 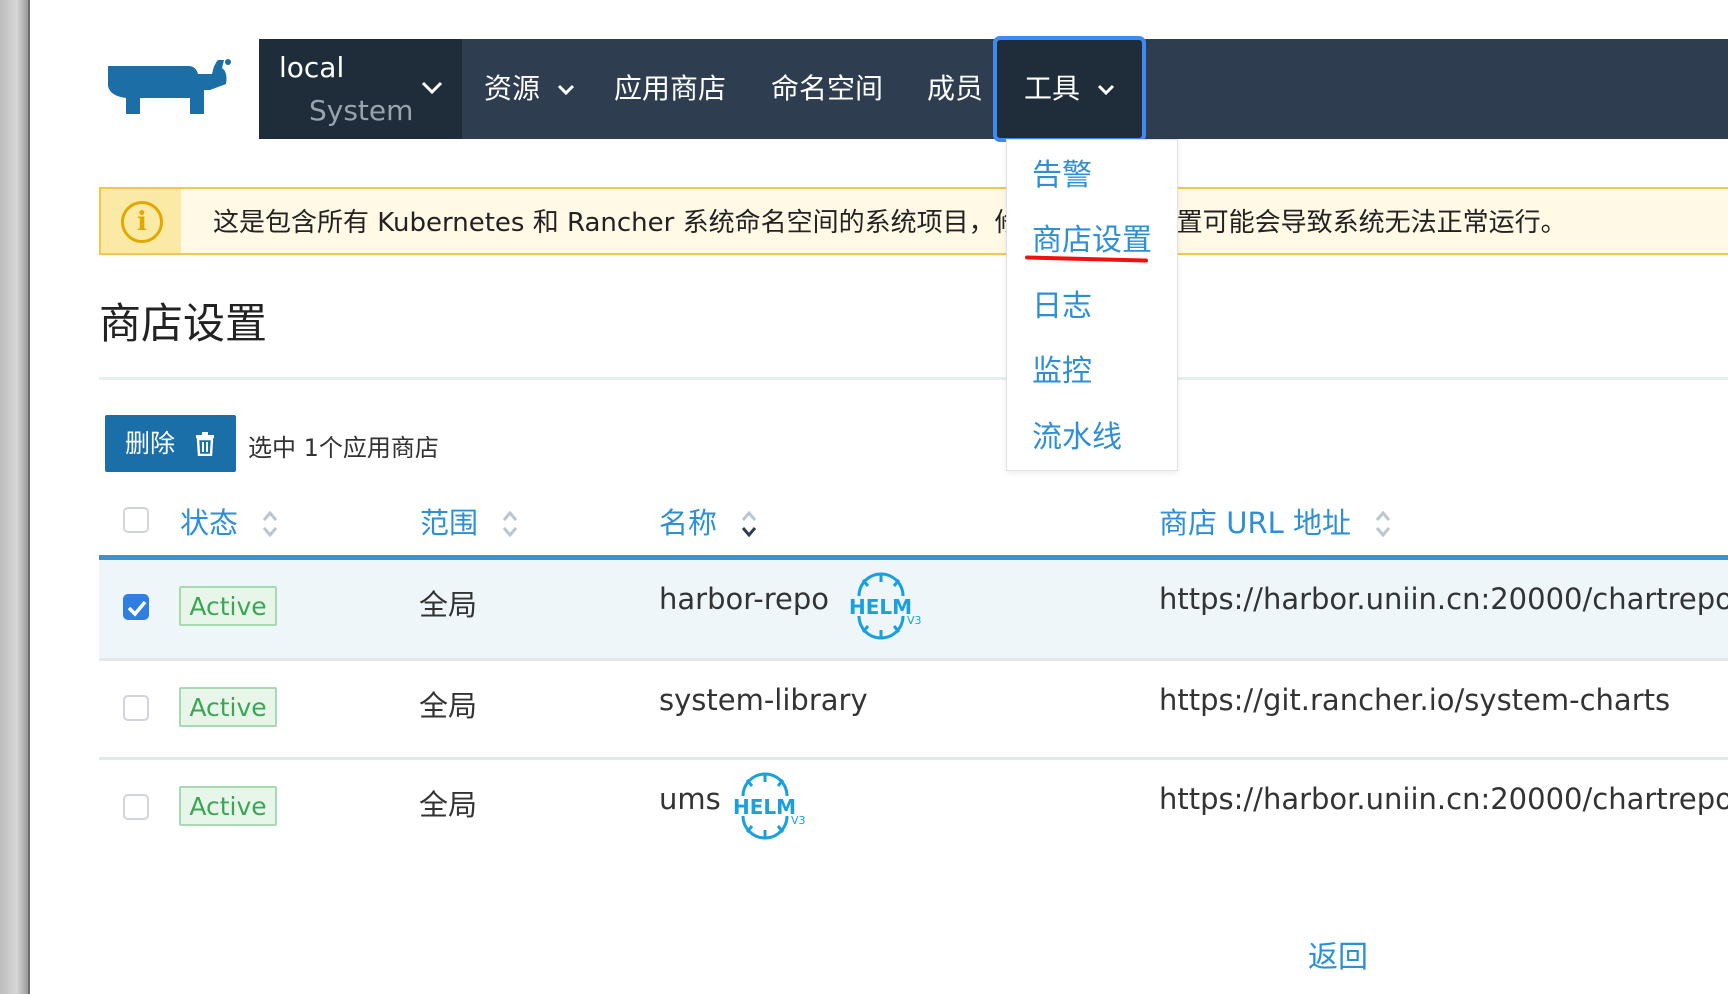 What do you see at coordinates (1052, 88) in the screenshot?
I see `nav-tools-label: 工具` at bounding box center [1052, 88].